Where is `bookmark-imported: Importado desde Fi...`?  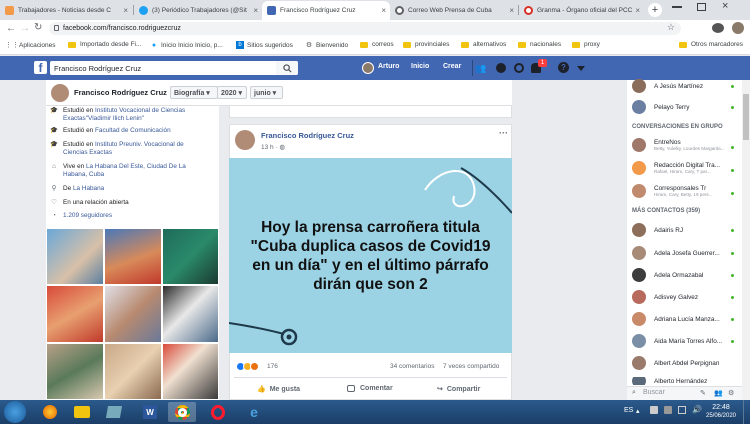
bookmark-imported: Importado desde Fi... is located at coordinates (104, 44).